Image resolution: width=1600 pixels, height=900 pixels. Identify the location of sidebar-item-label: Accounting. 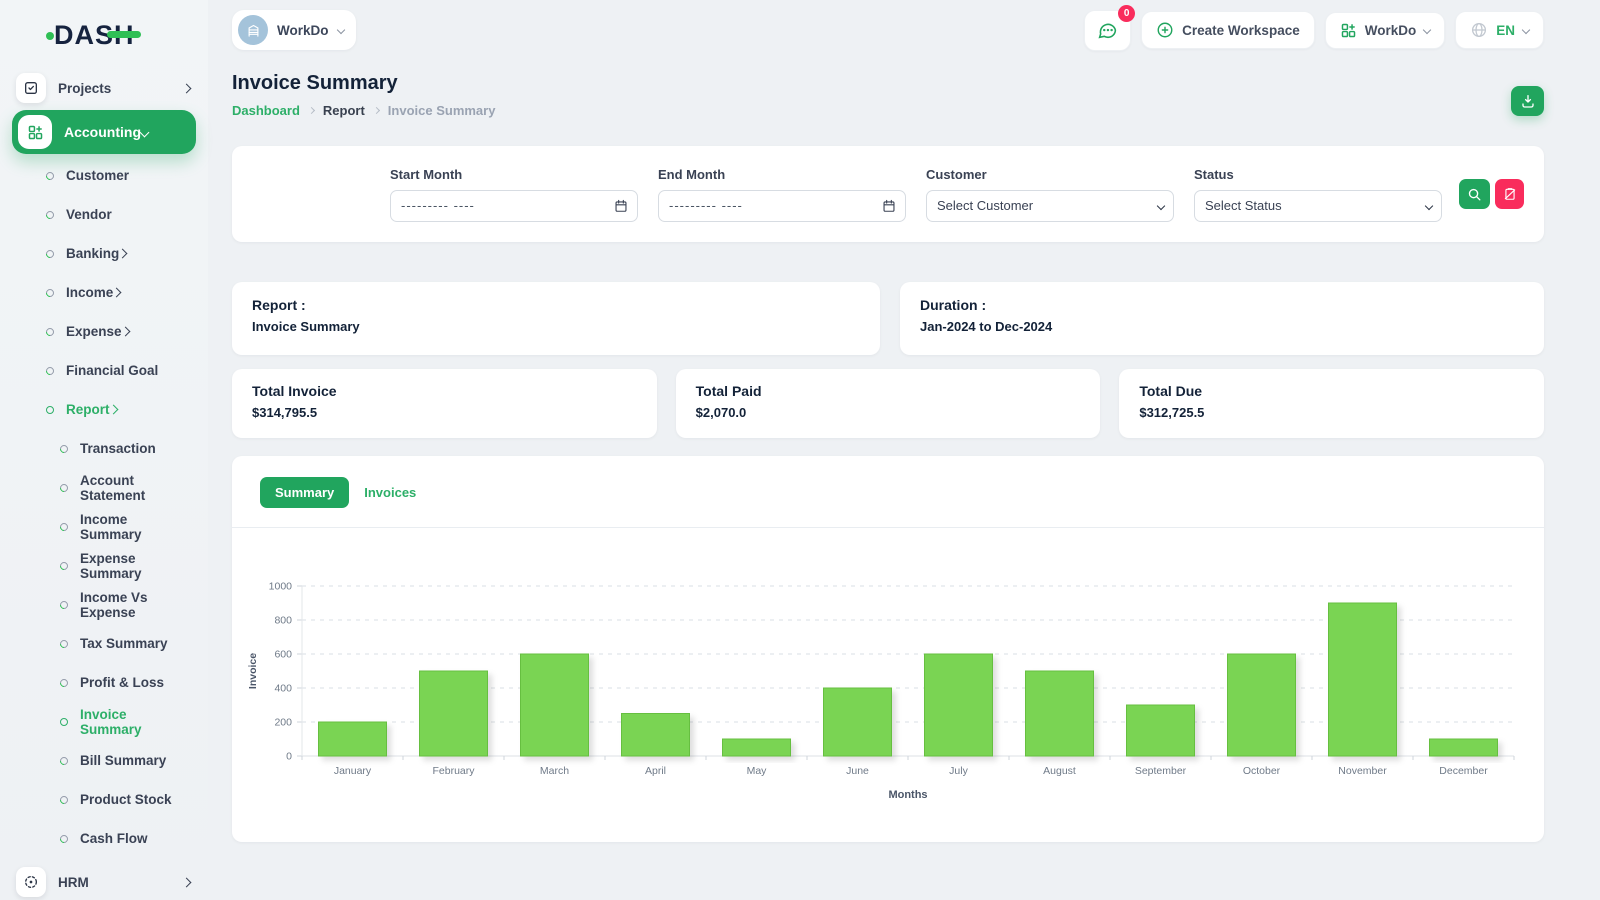
(102, 132).